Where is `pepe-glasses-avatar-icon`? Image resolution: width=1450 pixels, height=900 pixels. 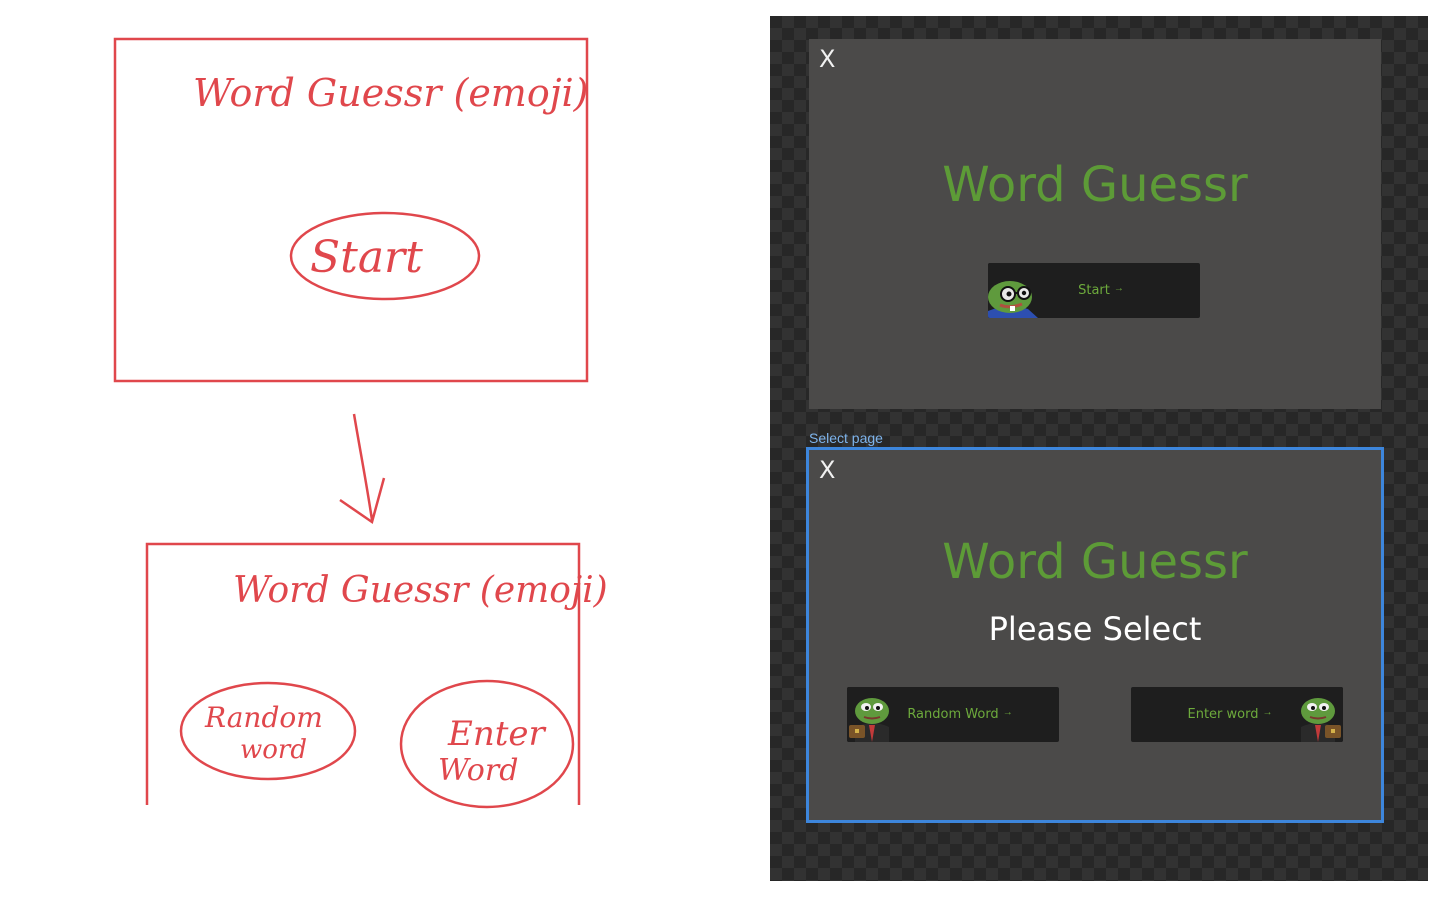 pepe-glasses-avatar-icon is located at coordinates (1013, 290).